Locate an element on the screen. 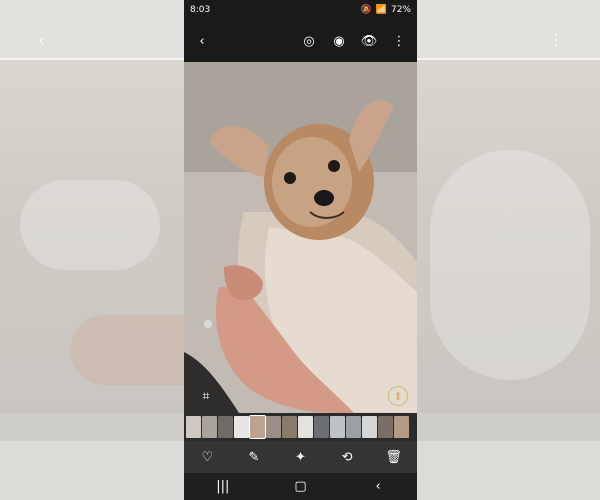  bixby-vision-icon: ◉ is located at coordinates (339, 41).